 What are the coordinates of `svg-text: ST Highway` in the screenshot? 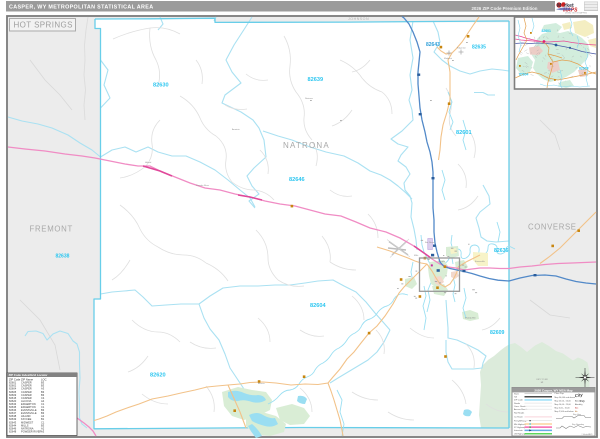 It's located at (520, 428).